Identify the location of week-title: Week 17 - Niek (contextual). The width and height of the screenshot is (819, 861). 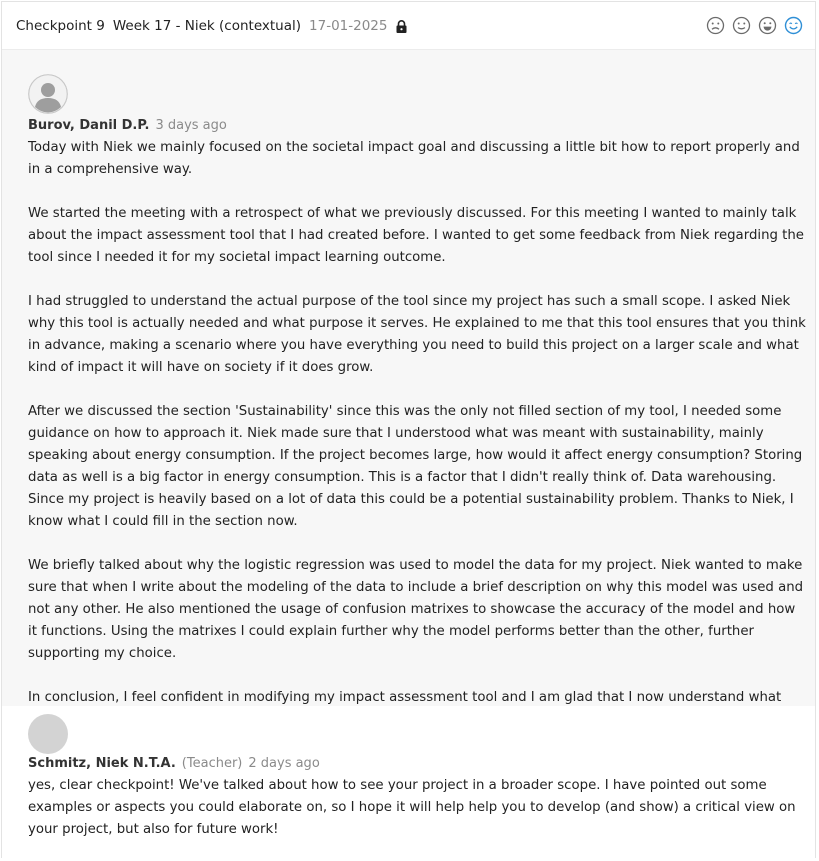
(207, 26).